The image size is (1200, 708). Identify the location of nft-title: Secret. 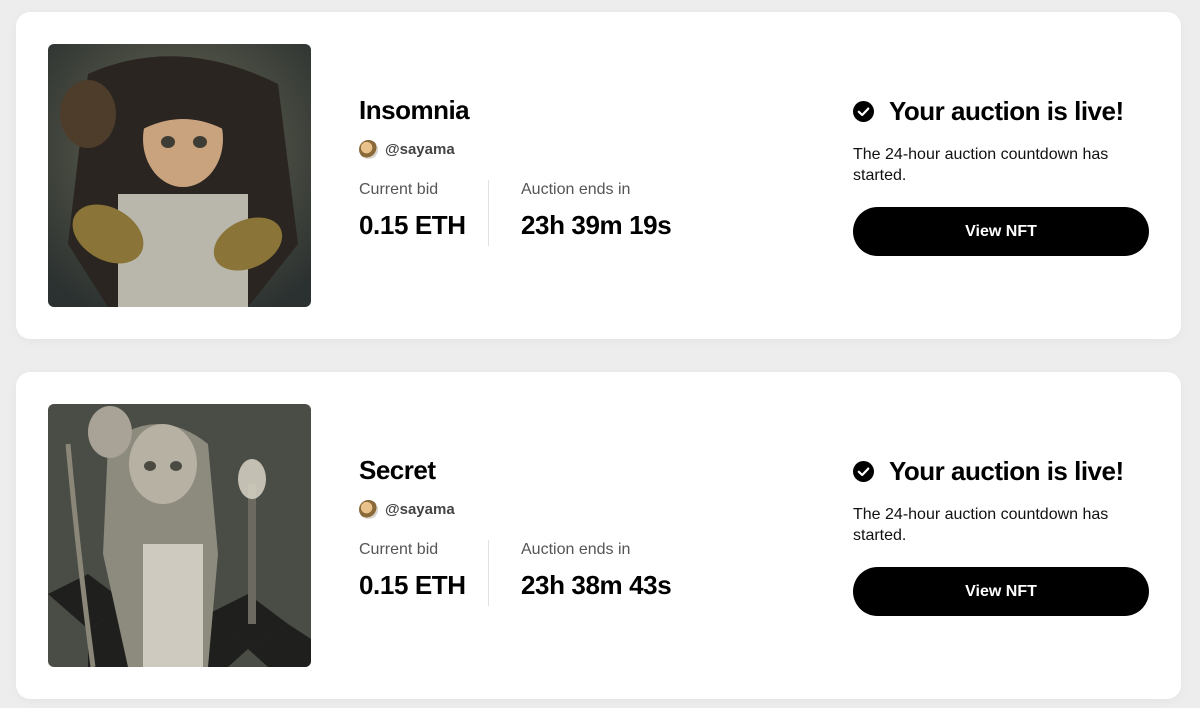
(397, 470).